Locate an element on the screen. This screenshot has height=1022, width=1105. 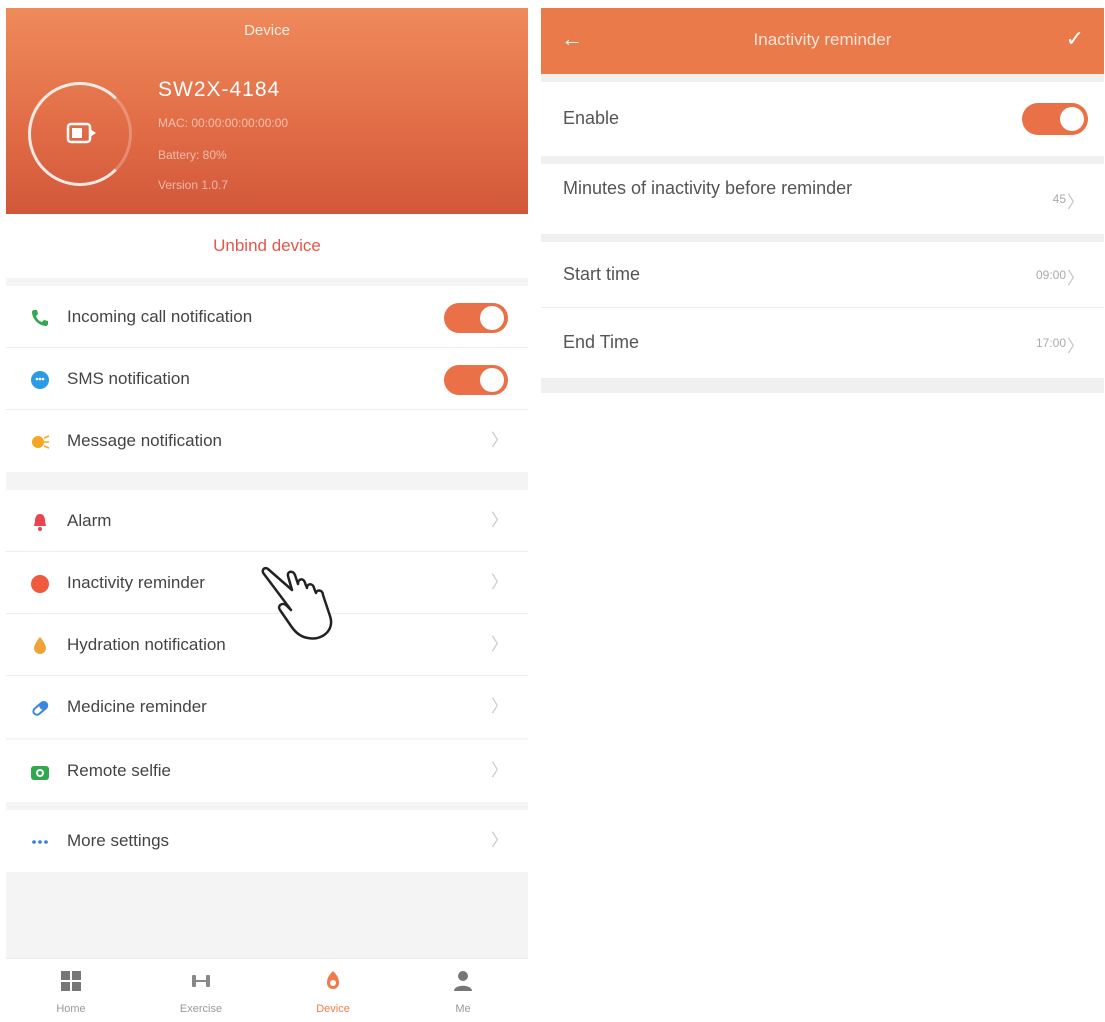
page-title: Inactivity reminder is located at coordinates (822, 39).